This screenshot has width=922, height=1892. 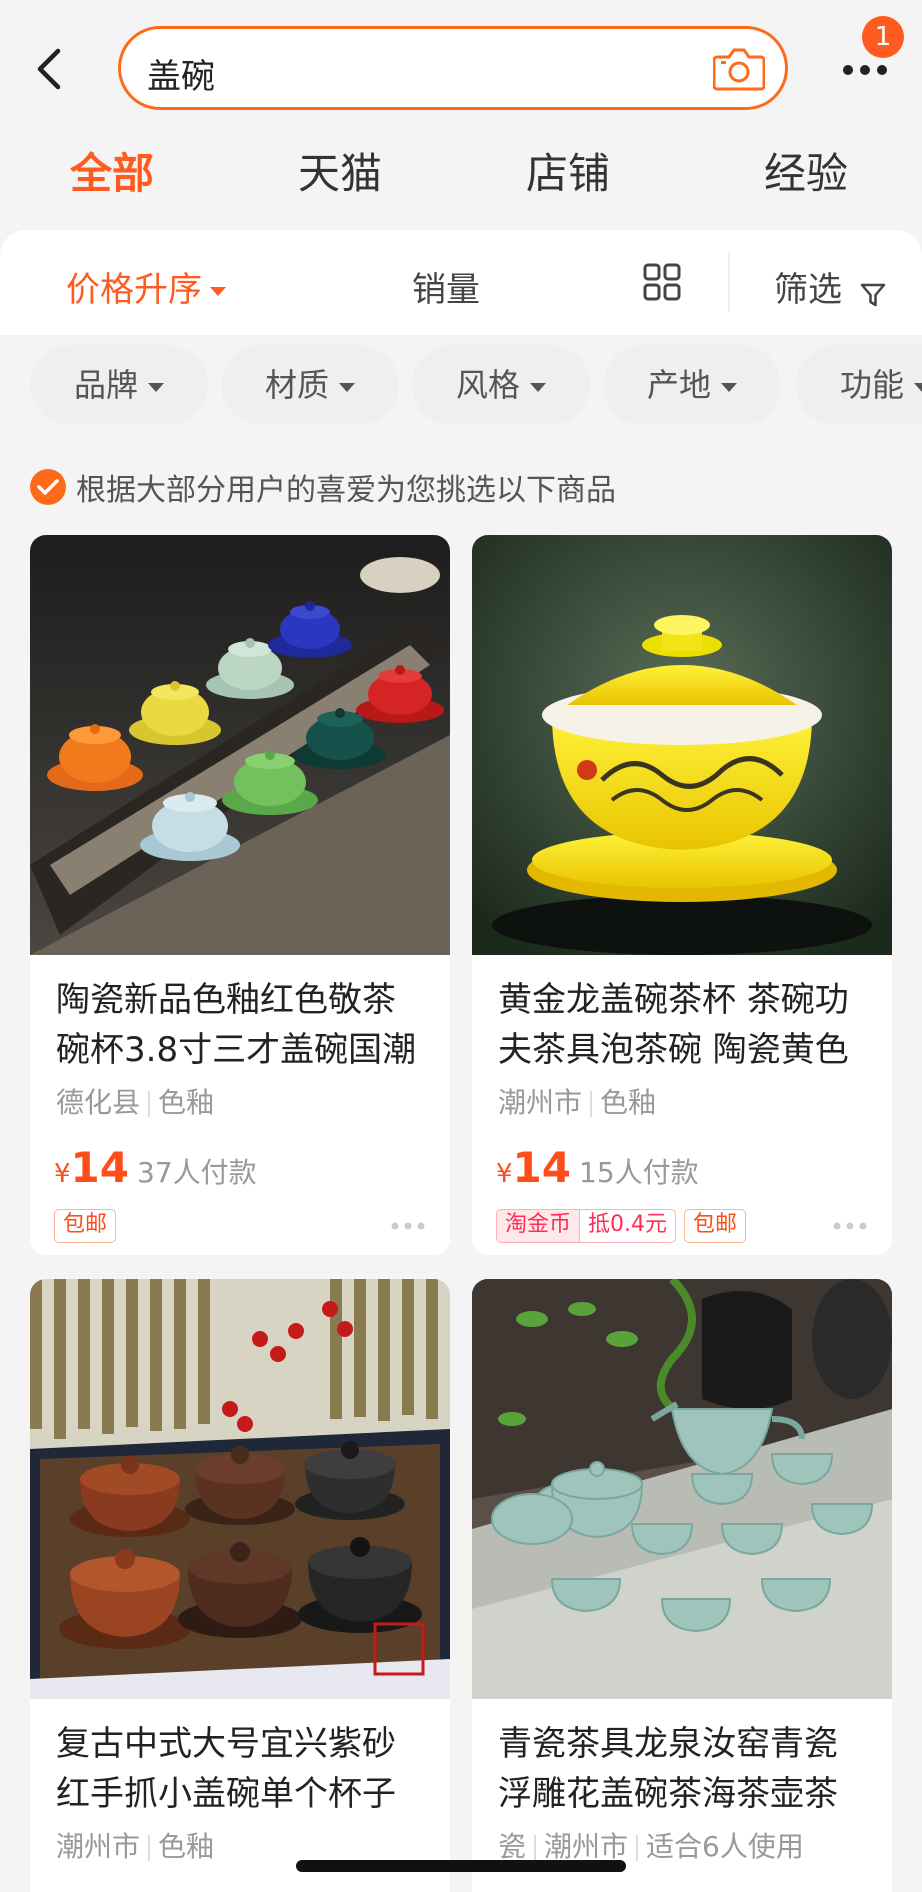 What do you see at coordinates (808, 290) in the screenshot?
I see `filter-label: 筛选` at bounding box center [808, 290].